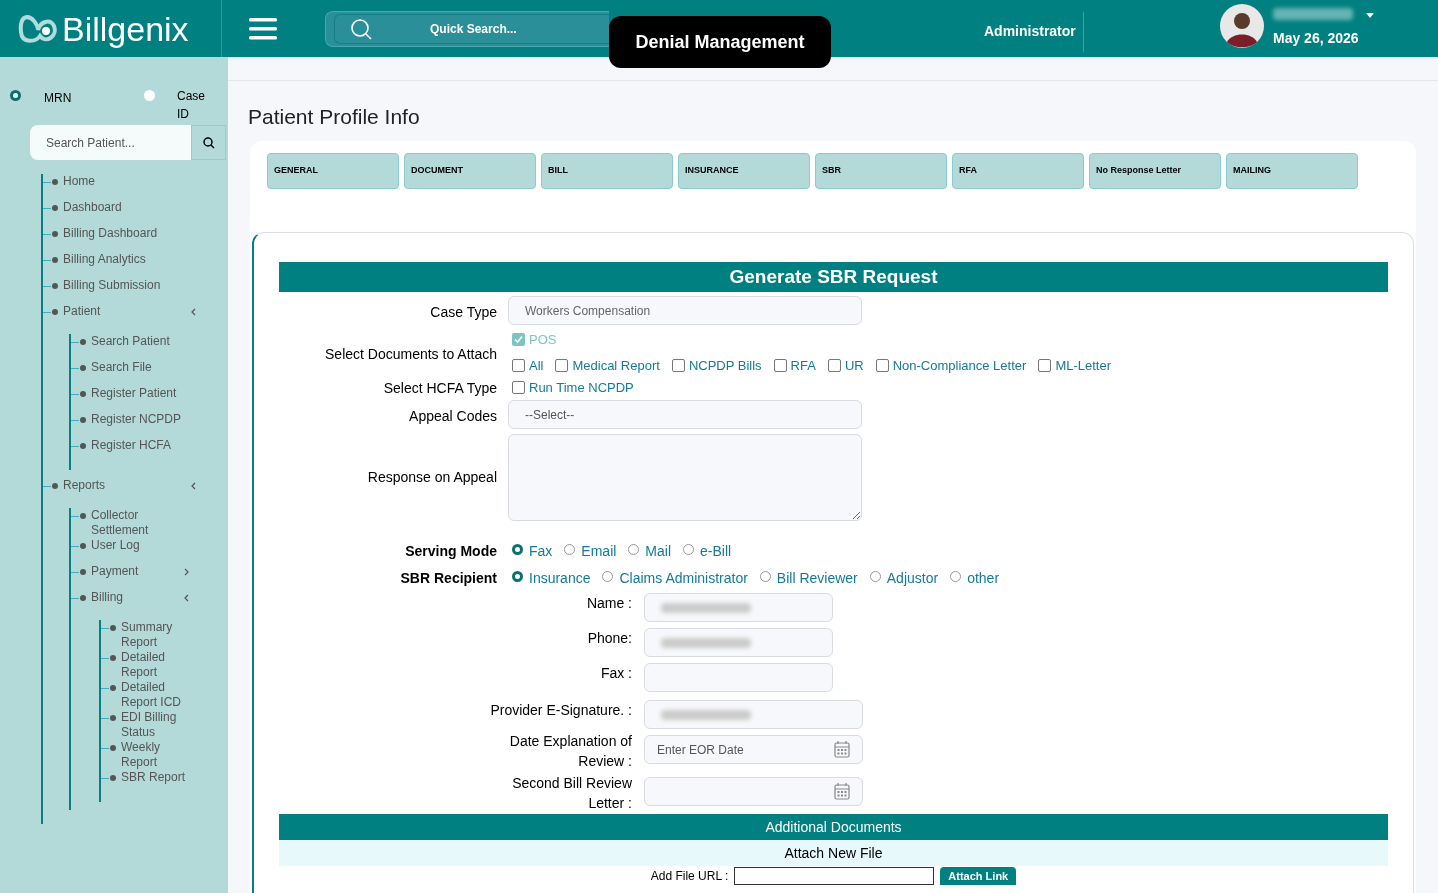  I want to click on tab: GENERAL, so click(333, 171).